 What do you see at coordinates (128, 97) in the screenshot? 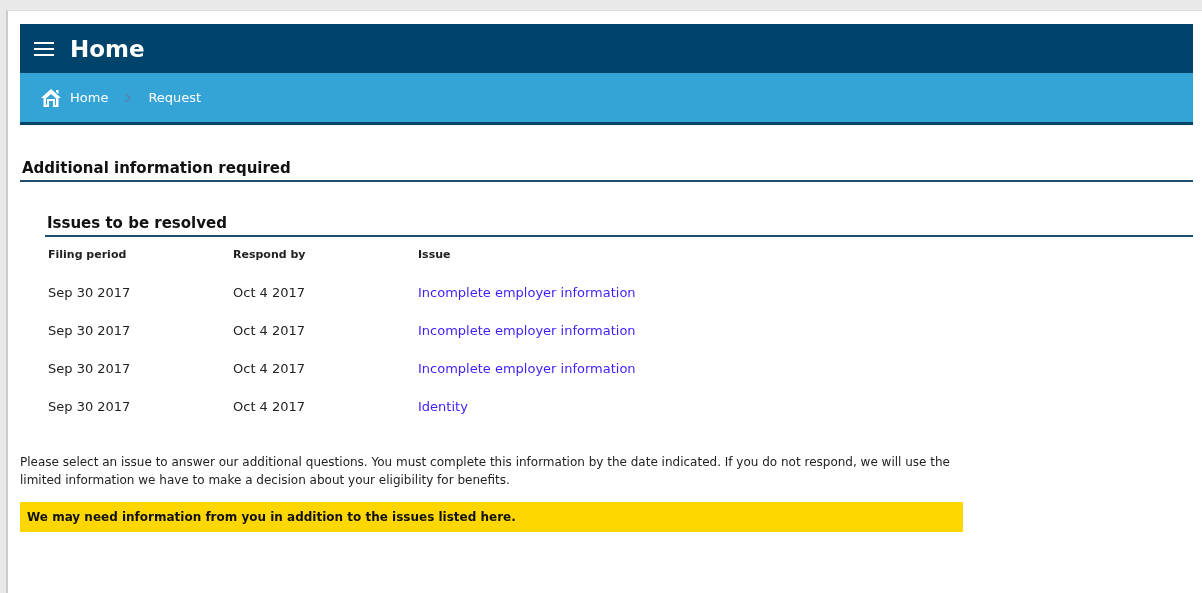
I see `chevron-icon` at bounding box center [128, 97].